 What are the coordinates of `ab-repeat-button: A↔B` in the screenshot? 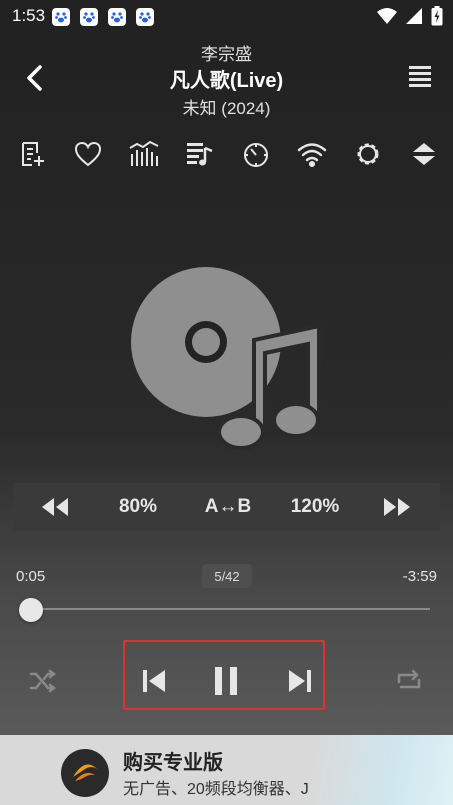 It's located at (228, 507).